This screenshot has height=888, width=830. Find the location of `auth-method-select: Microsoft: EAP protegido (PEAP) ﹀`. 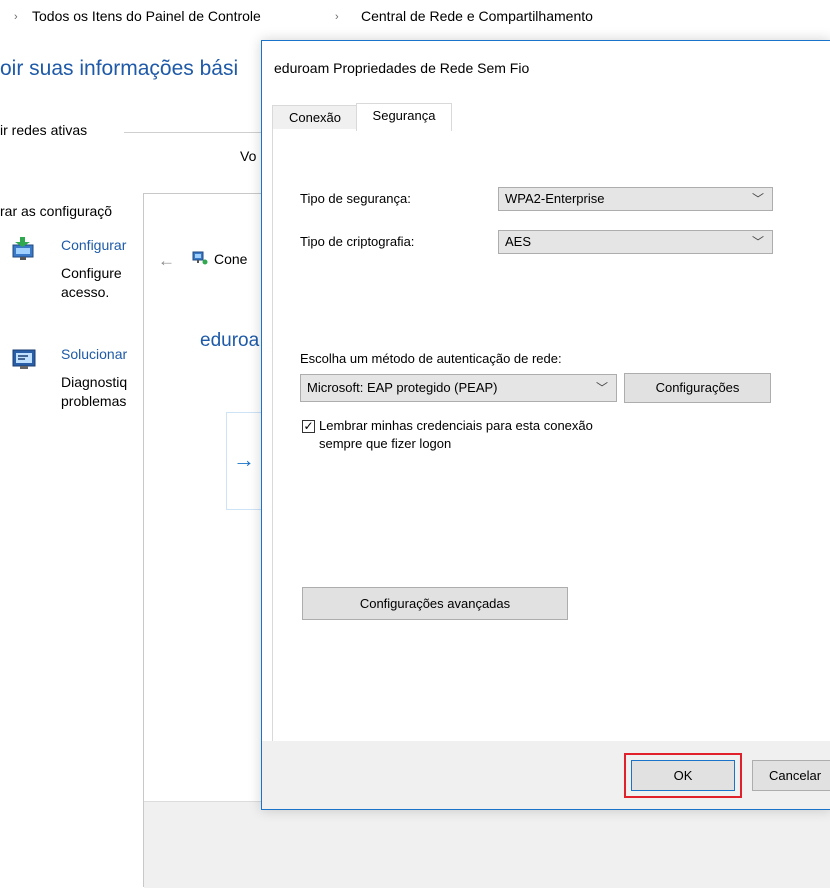

auth-method-select: Microsoft: EAP protegido (PEAP) ﹀ is located at coordinates (458, 388).